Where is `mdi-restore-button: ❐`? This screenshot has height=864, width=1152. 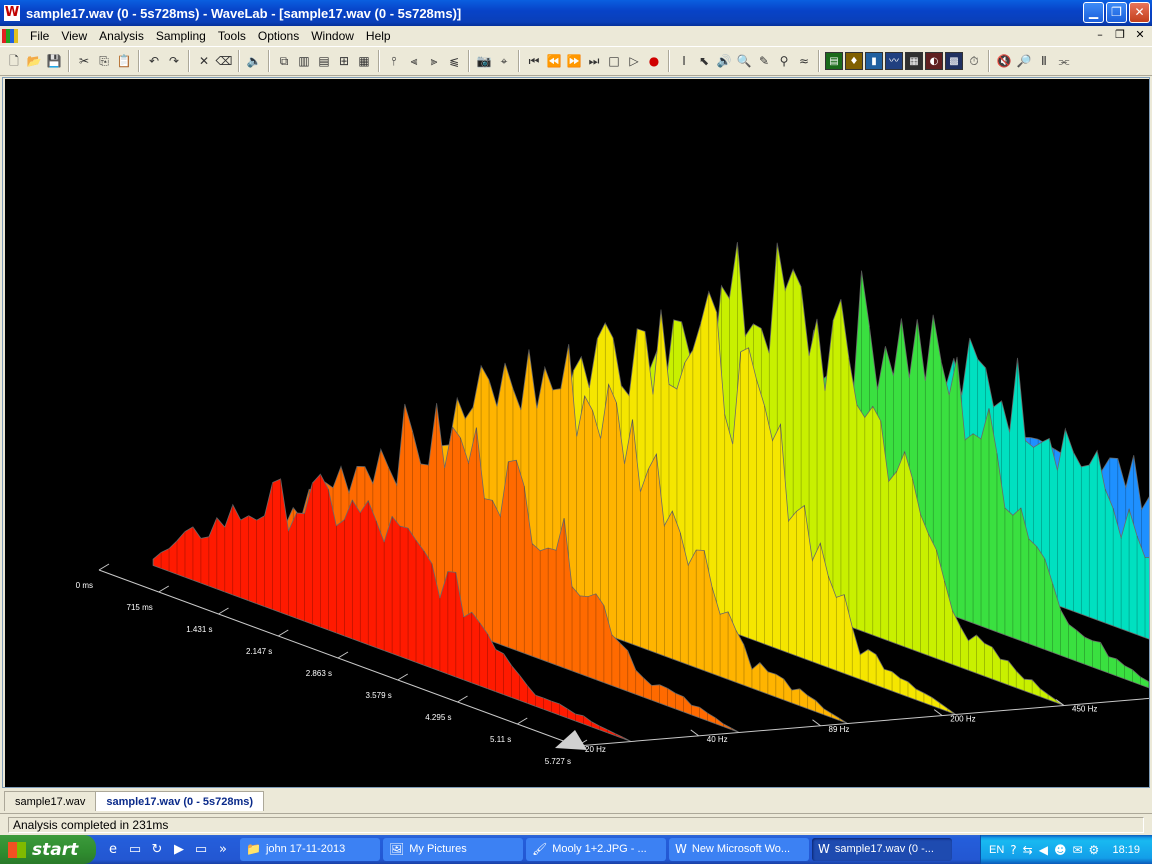 mdi-restore-button: ❐ is located at coordinates (1120, 35).